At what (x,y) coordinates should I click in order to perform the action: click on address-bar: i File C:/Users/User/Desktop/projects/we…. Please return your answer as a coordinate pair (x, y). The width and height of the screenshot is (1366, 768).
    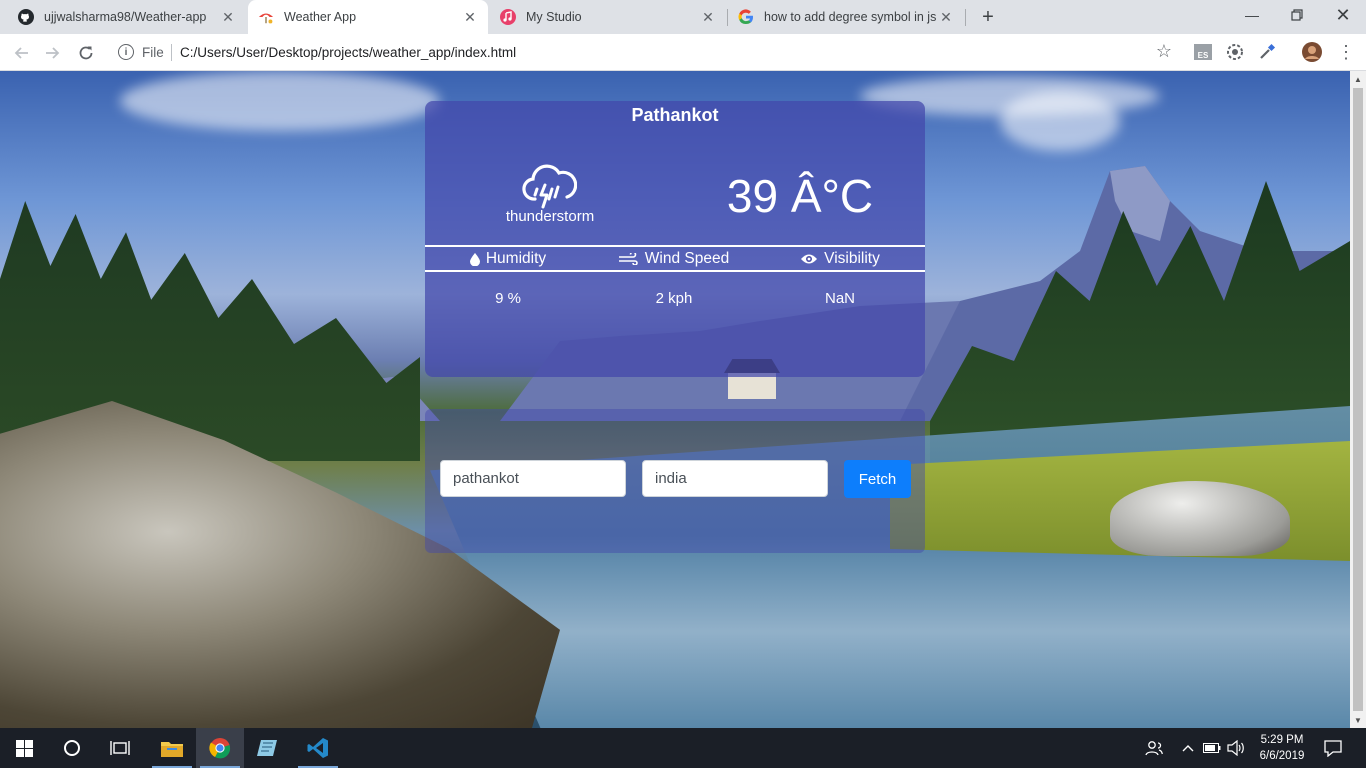
    Looking at the image, I should click on (647, 52).